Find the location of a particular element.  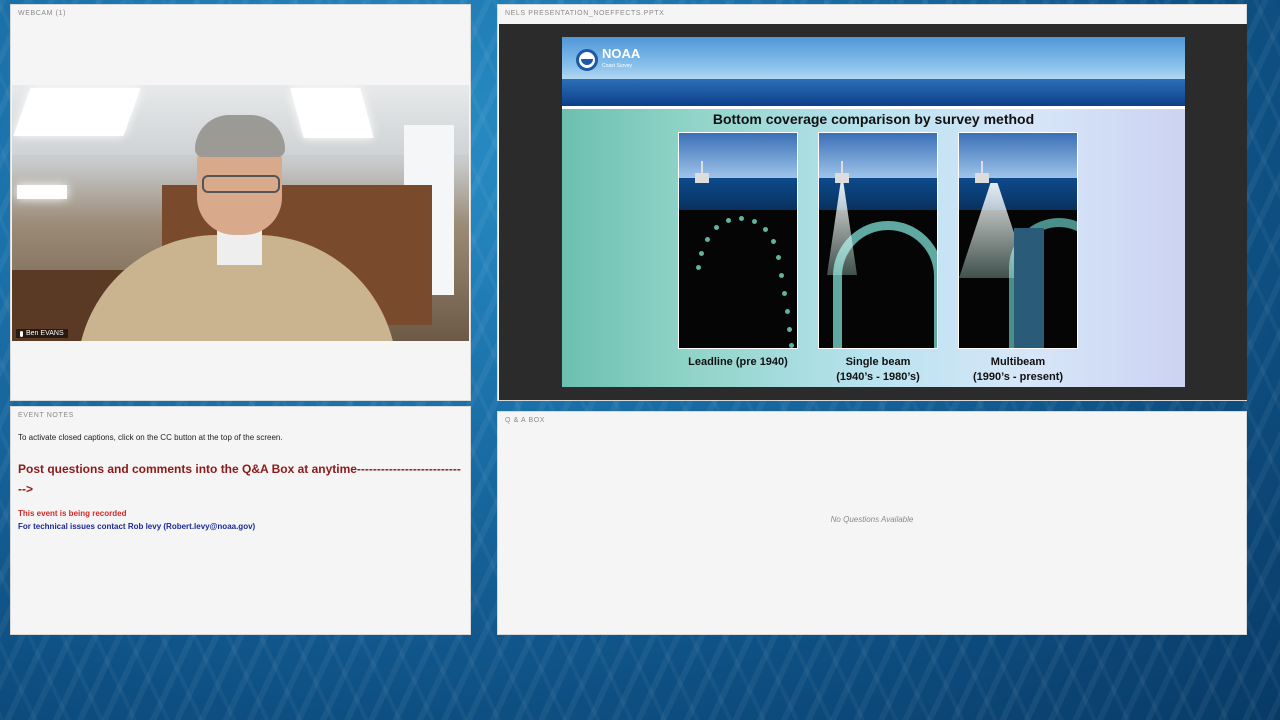

multibeam-panel is located at coordinates (1018, 240).